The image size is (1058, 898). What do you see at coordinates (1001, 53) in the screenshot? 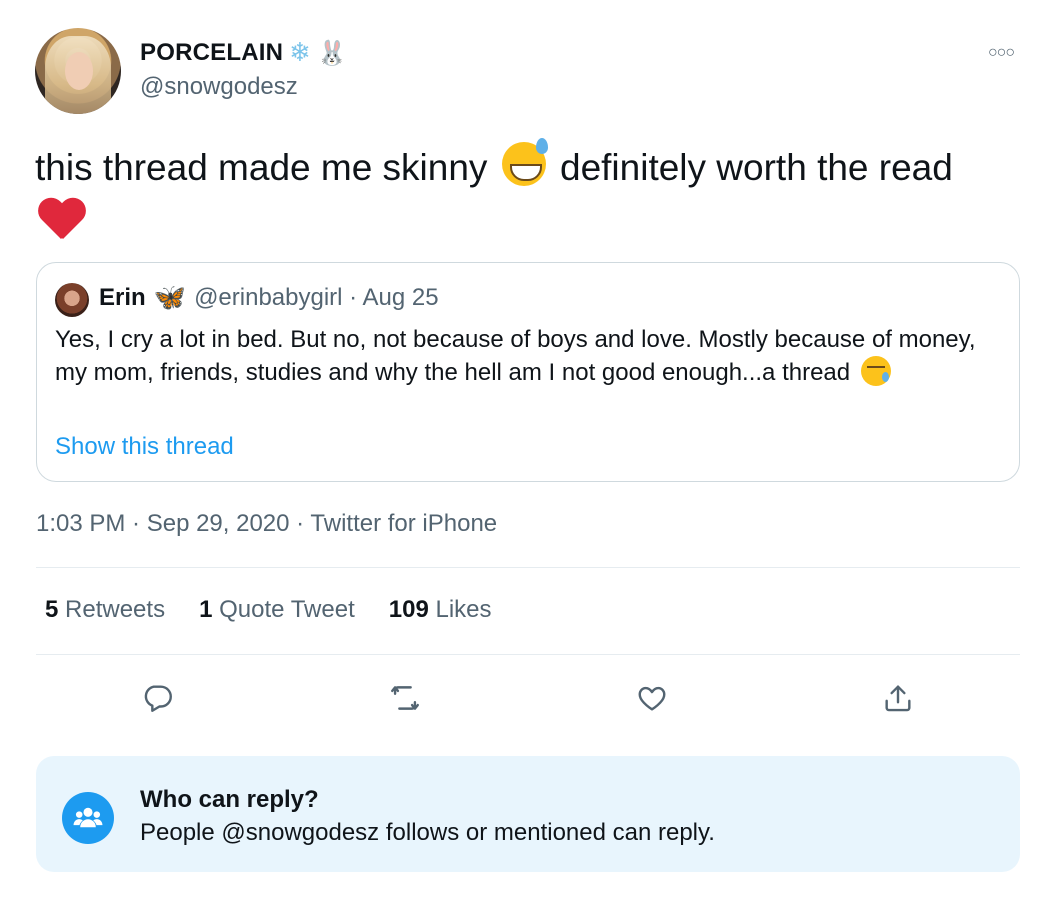
I see `more-options-icon: ○○○` at bounding box center [1001, 53].